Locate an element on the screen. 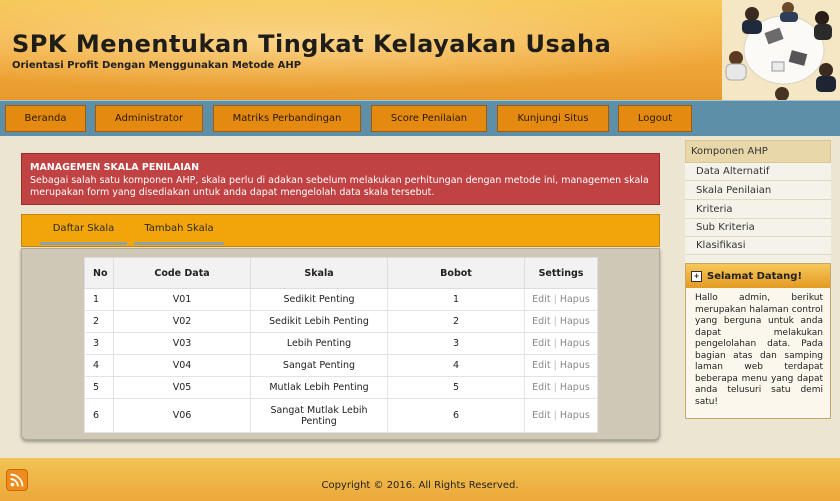 Image resolution: width=840 pixels, height=501 pixels. cell-no: 1 is located at coordinates (99, 299).